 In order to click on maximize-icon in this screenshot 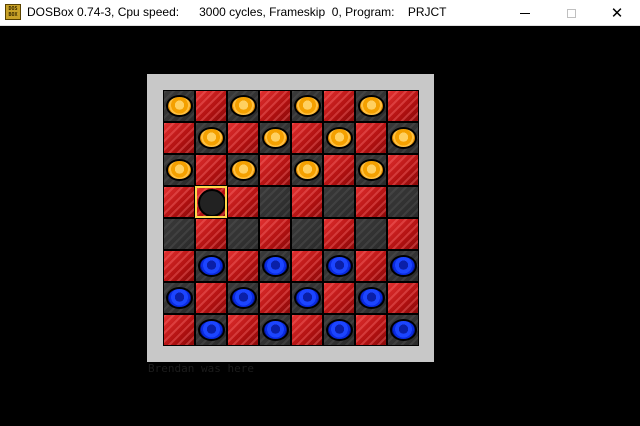, I will do `click(571, 13)`.